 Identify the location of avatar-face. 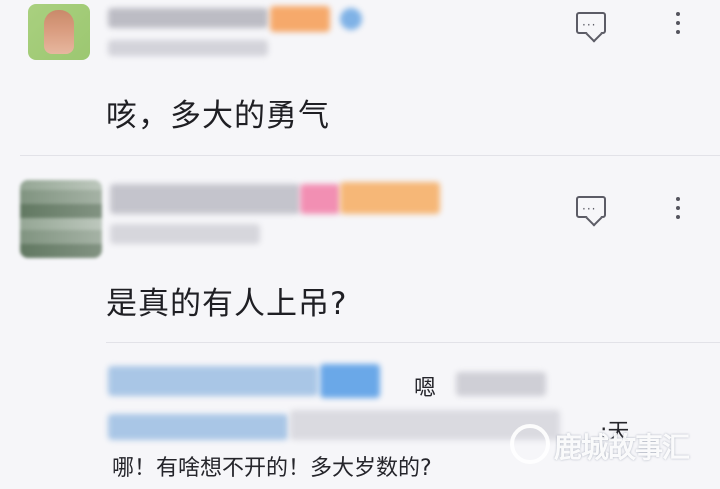
(59, 32).